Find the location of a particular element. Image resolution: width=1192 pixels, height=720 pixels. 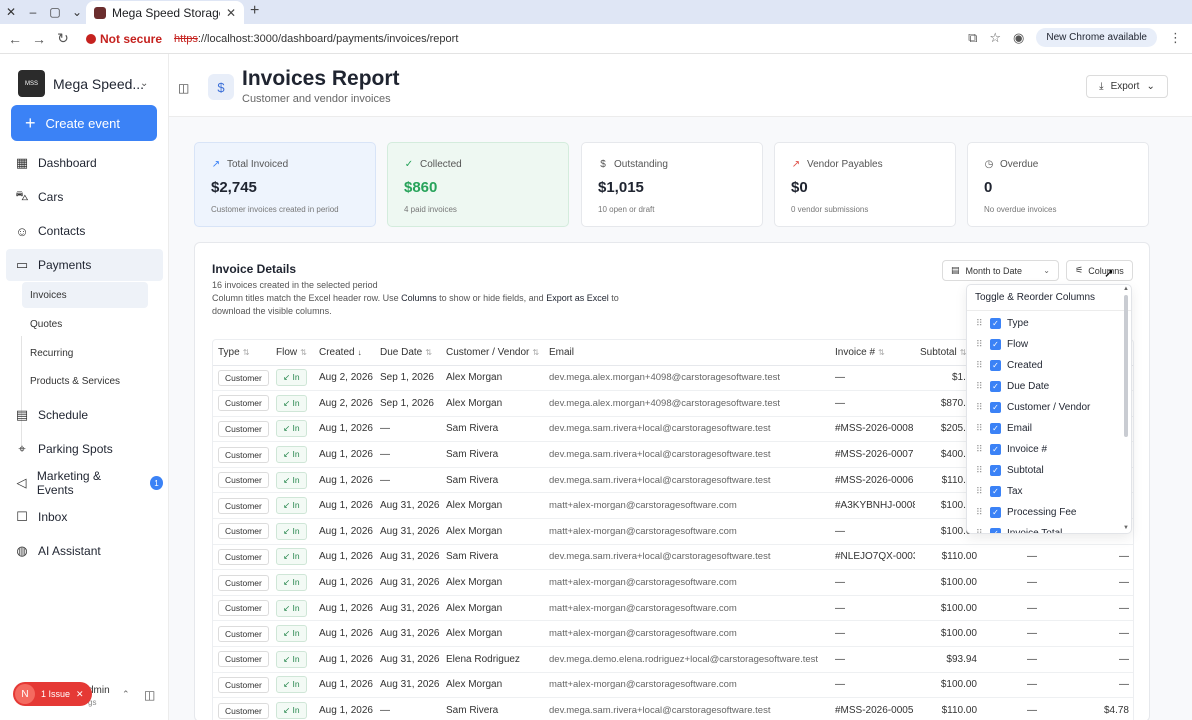

issues-indicator: N 1 Issue ✕ is located at coordinates (52, 694).